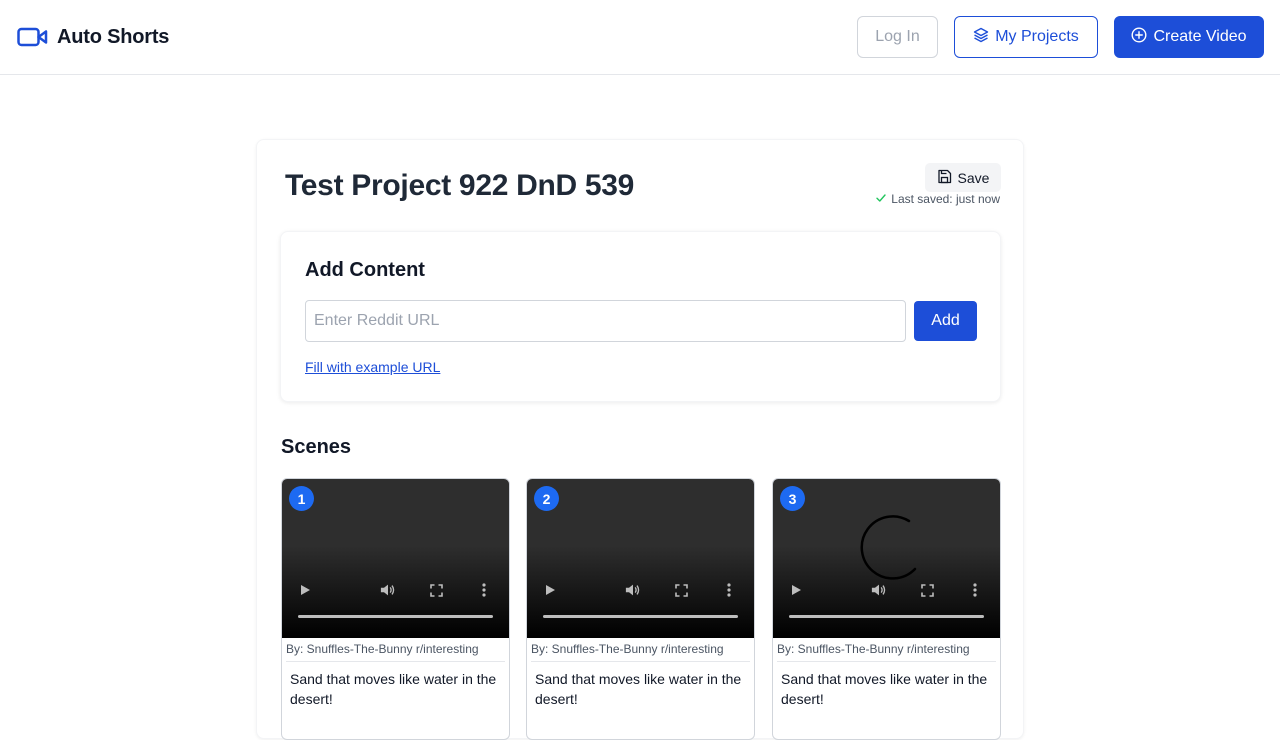  Describe the element at coordinates (301, 498) in the screenshot. I see `scene-number-badge: 1` at that location.